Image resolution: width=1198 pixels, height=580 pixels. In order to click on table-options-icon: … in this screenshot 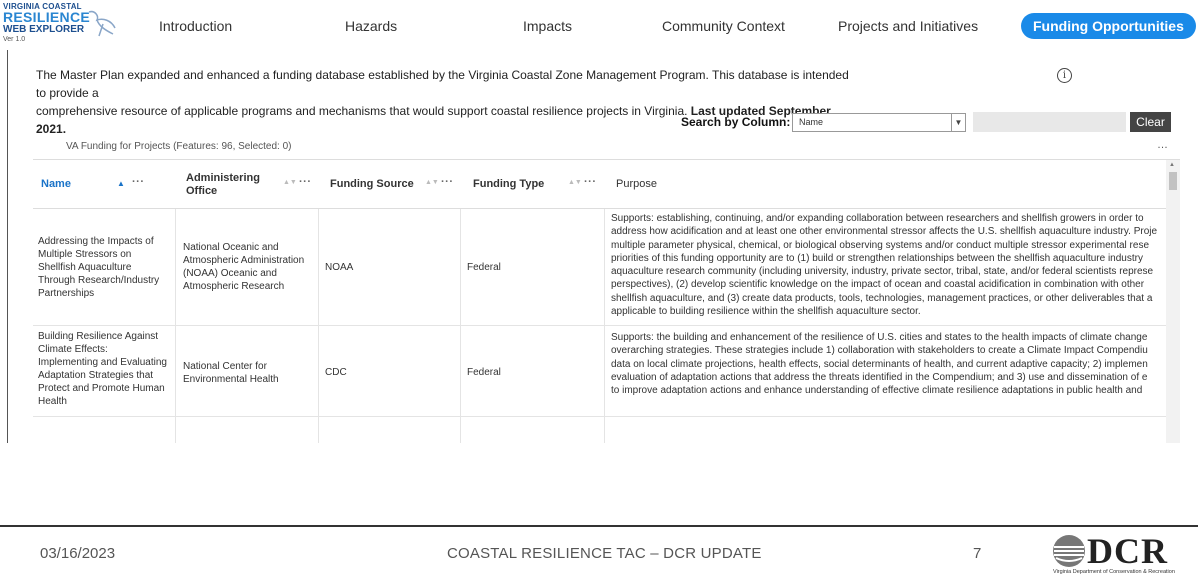, I will do `click(1163, 145)`.